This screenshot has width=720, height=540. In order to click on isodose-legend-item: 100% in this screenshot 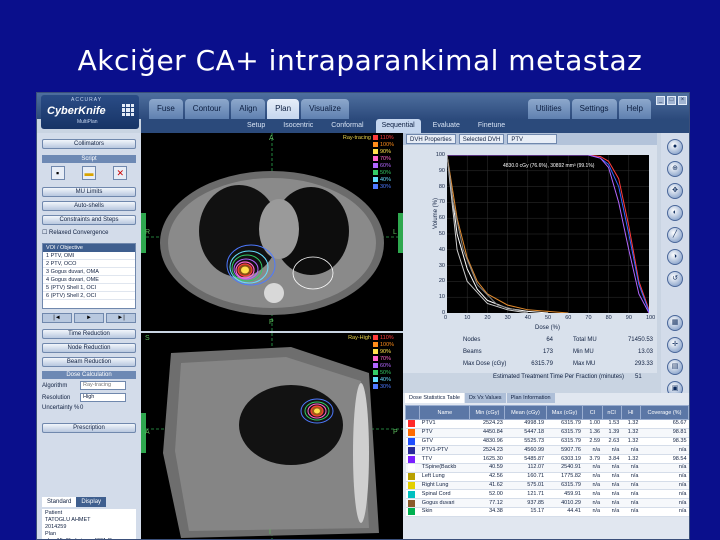, I will do `click(387, 145)`.